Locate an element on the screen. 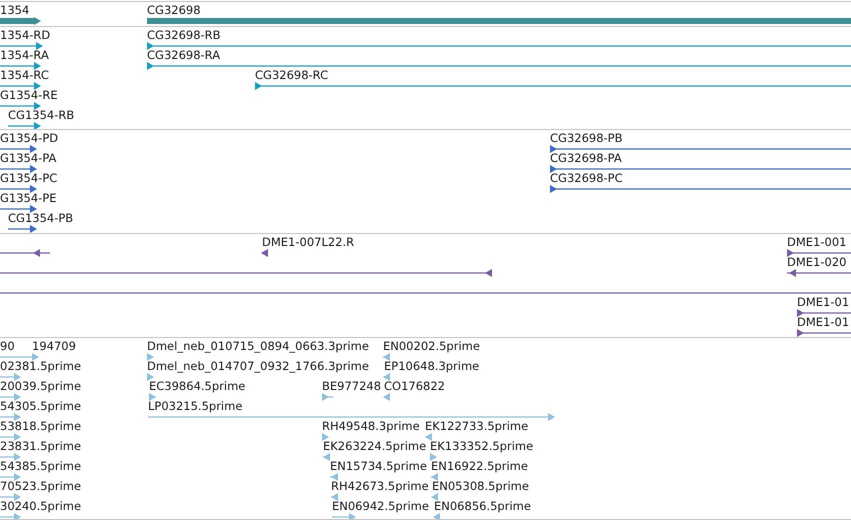  feature-label: EN06942.5prime is located at coordinates (380, 506).